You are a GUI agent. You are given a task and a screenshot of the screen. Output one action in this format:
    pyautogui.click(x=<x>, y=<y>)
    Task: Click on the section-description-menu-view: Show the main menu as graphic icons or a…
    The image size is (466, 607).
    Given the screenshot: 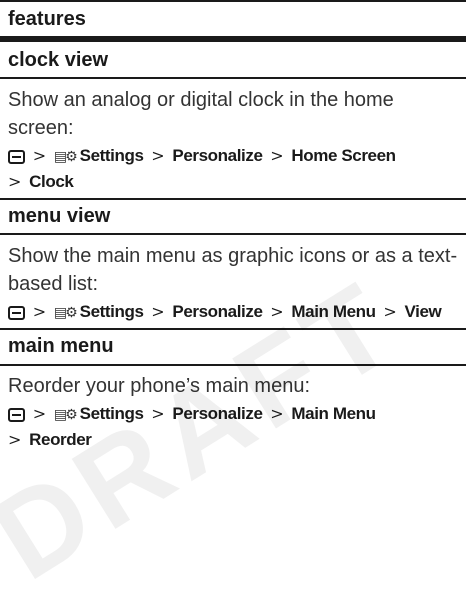 What is the action you would take?
    pyautogui.click(x=233, y=270)
    